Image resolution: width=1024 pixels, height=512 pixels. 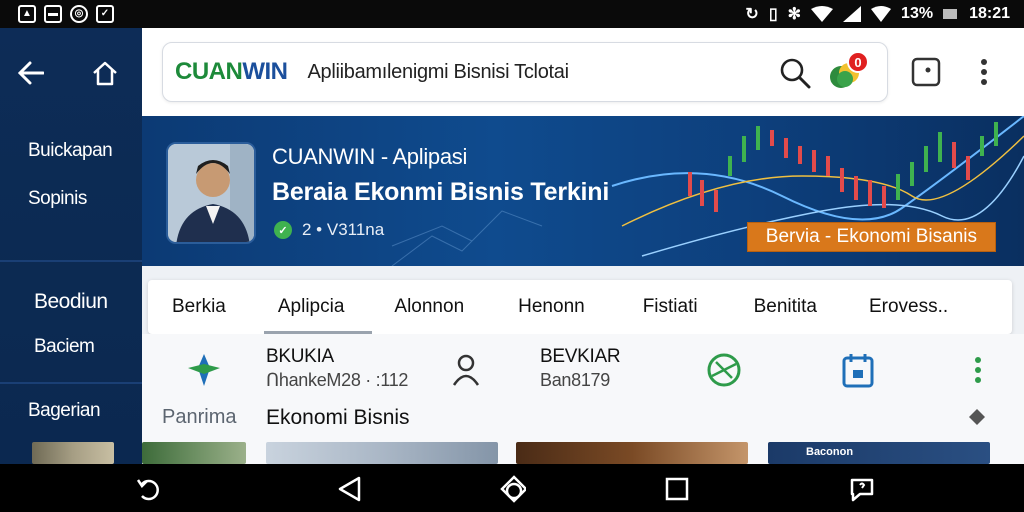 What do you see at coordinates (370, 156) in the screenshot?
I see `hero-subtitle: CUANWIN - Aplipasi` at bounding box center [370, 156].